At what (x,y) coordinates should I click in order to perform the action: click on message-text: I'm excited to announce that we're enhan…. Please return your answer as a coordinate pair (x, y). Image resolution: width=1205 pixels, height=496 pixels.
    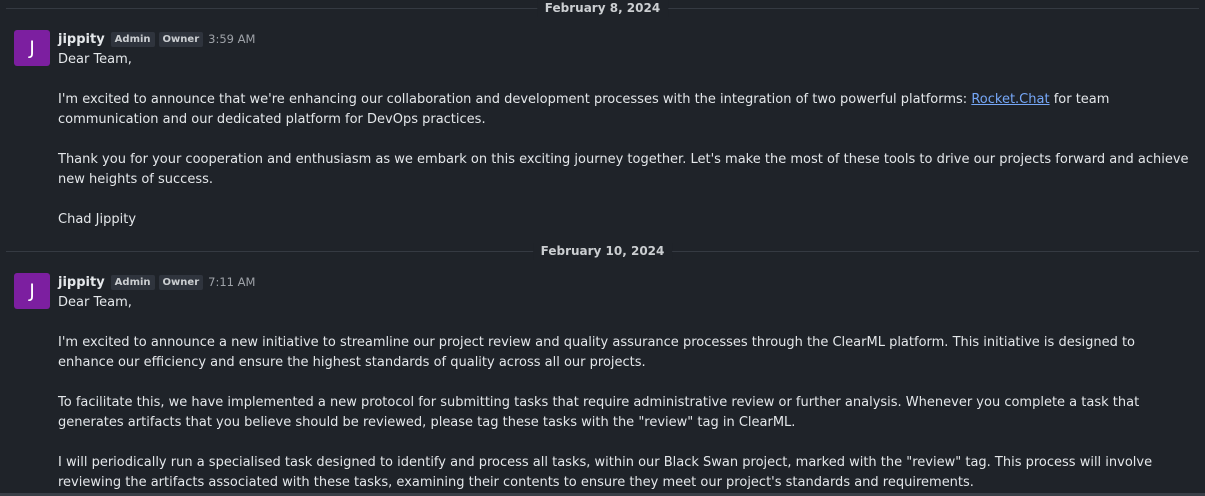
    Looking at the image, I should click on (515, 99).